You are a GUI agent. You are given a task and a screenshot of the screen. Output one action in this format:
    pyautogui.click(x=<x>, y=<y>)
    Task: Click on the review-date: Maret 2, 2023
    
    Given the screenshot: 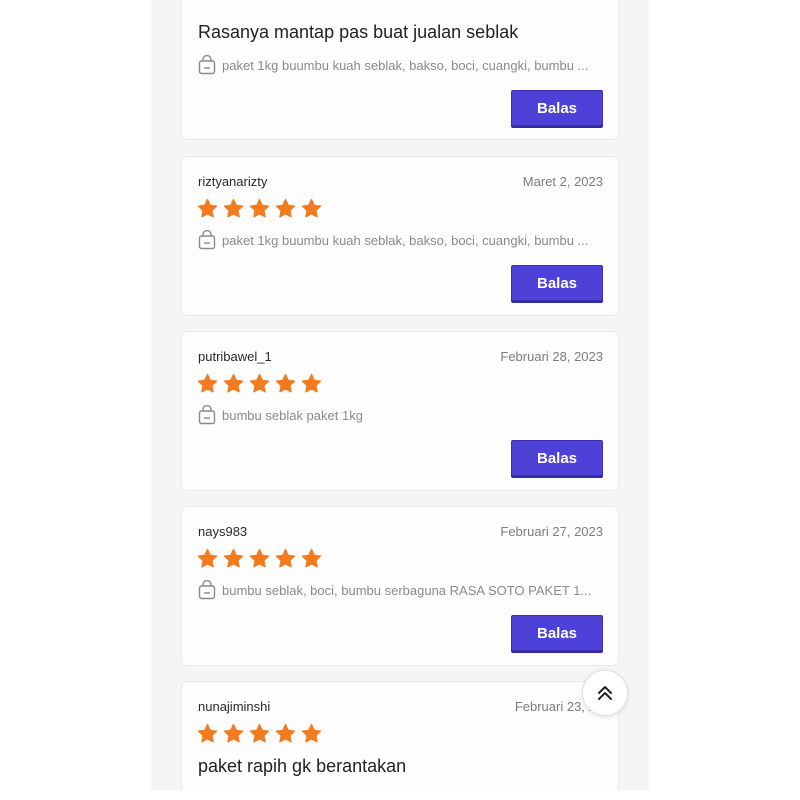 What is the action you would take?
    pyautogui.click(x=562, y=181)
    